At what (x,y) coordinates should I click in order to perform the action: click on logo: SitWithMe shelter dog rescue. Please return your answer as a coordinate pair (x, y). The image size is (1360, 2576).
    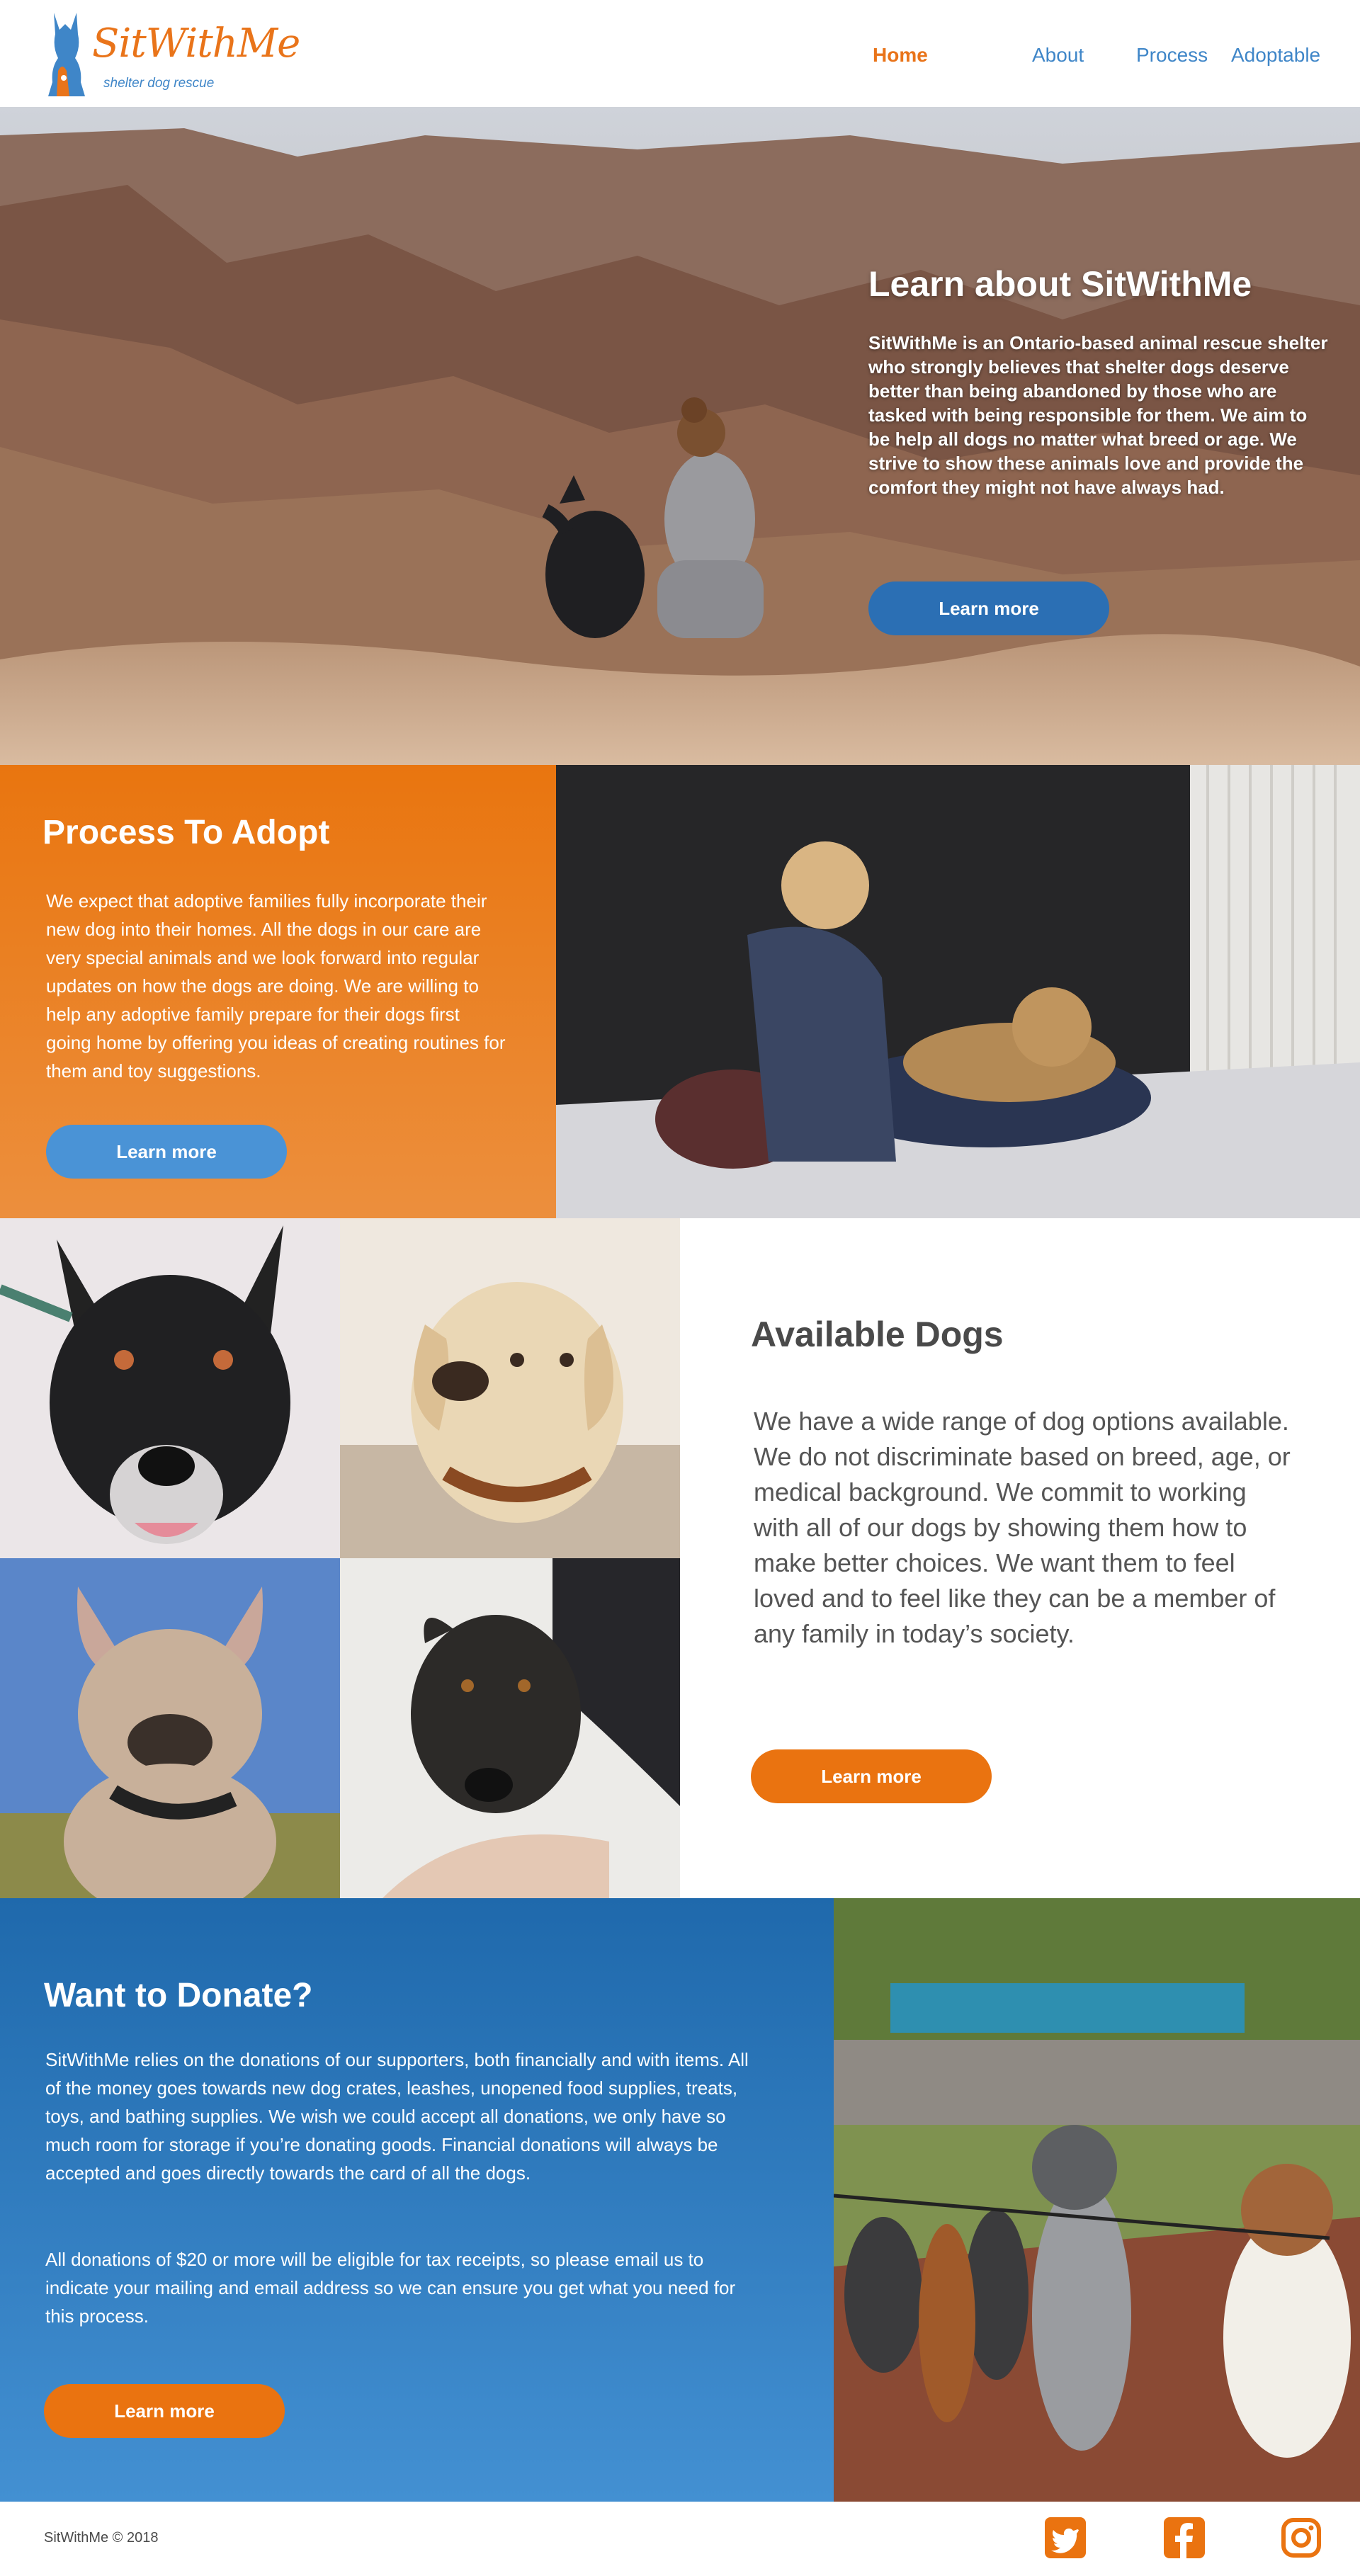
    Looking at the image, I should click on (172, 53).